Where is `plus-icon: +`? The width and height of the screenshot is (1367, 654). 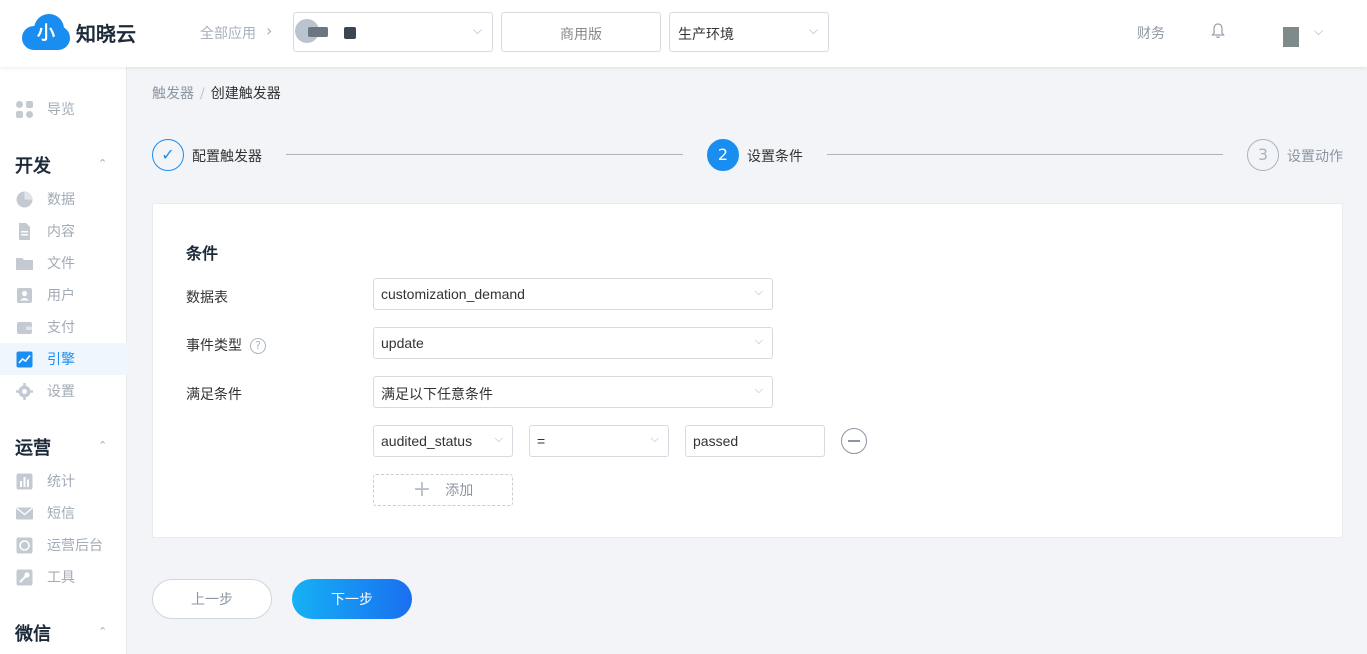 plus-icon: + is located at coordinates (422, 489).